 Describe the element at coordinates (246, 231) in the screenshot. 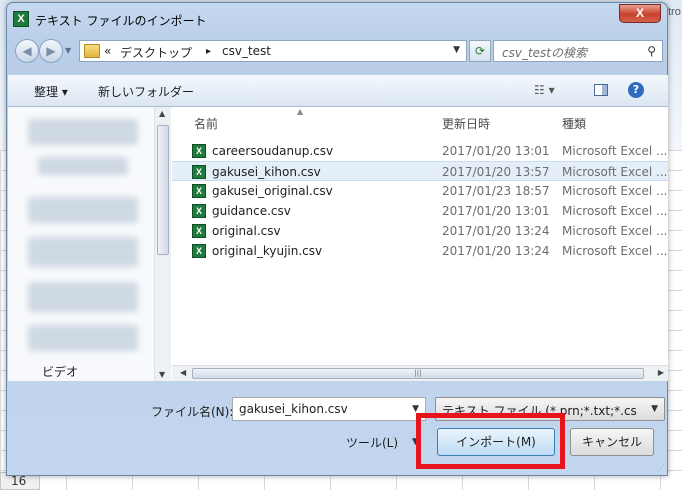

I see `file-name: original.csv` at that location.